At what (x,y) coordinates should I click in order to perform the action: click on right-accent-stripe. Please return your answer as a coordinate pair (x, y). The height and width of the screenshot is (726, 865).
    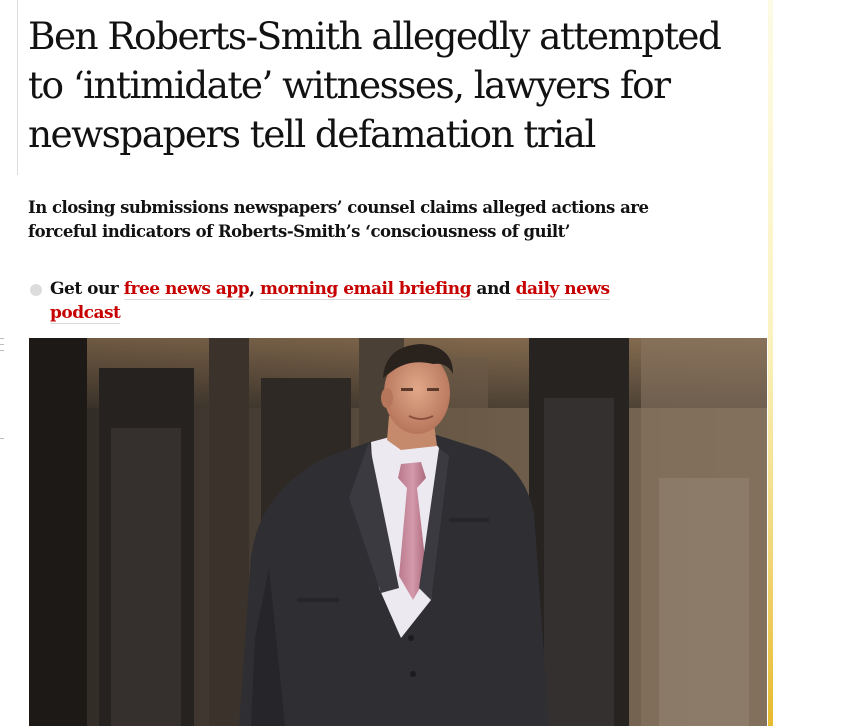
    Looking at the image, I should click on (770, 363).